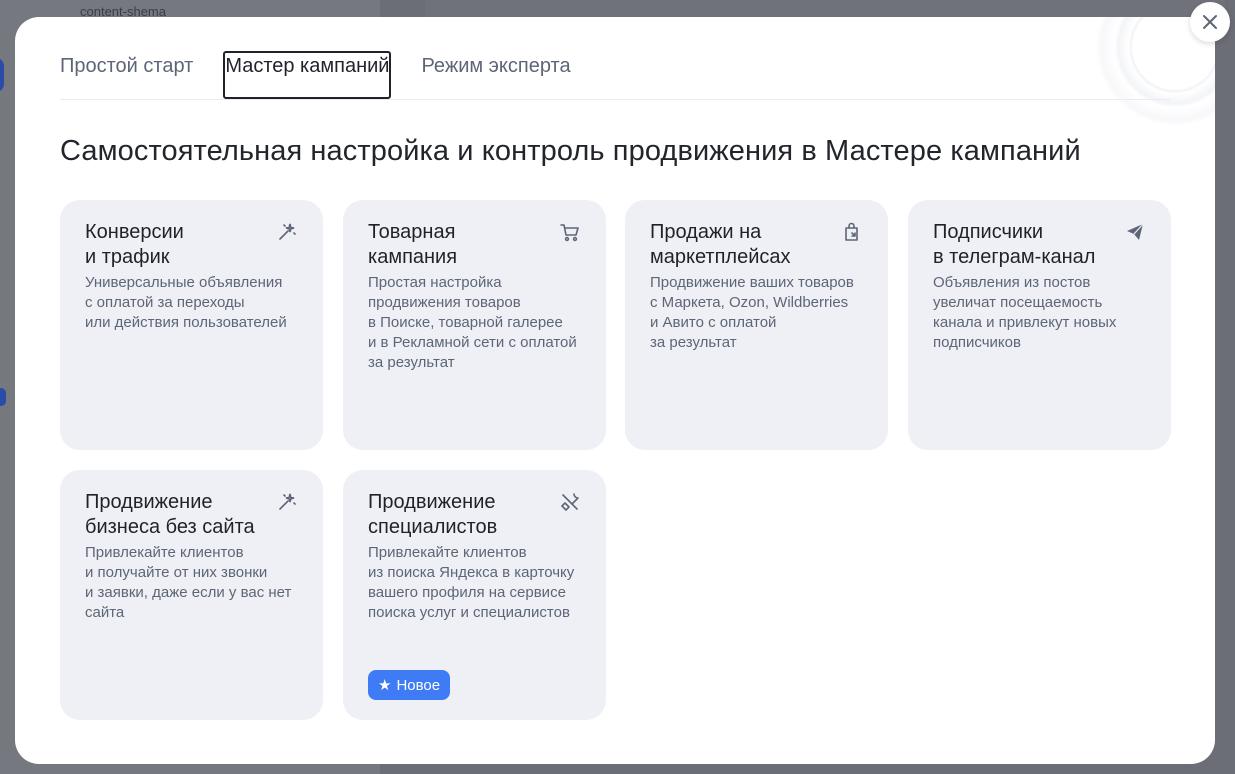 Image resolution: width=1235 pixels, height=774 pixels. I want to click on card-title: Подписчики в телеграм-канал, so click(1014, 244).